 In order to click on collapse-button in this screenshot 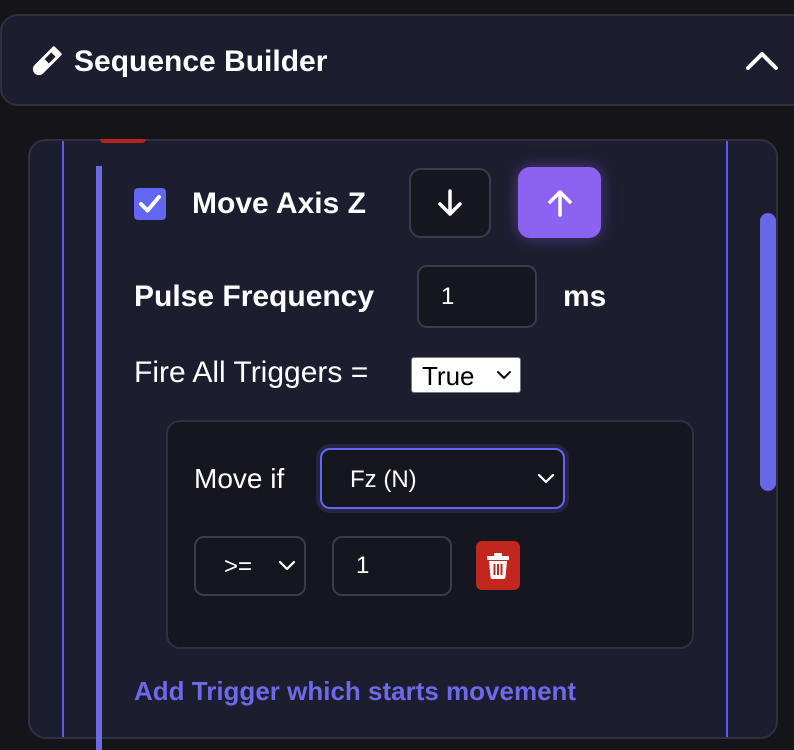, I will do `click(762, 61)`.